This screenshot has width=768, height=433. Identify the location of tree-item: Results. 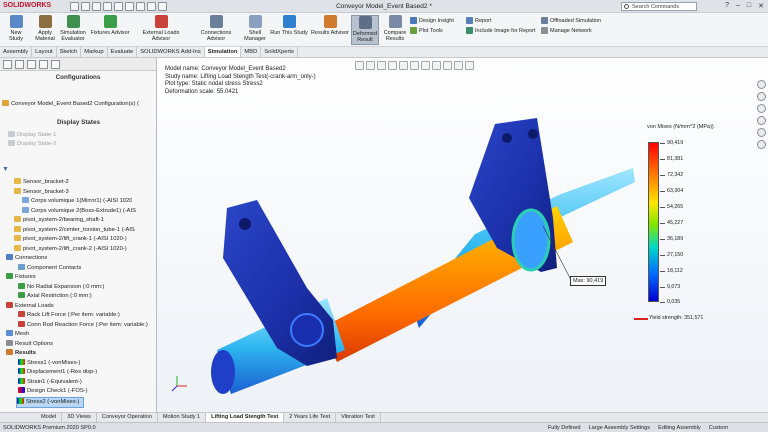
(21, 354).